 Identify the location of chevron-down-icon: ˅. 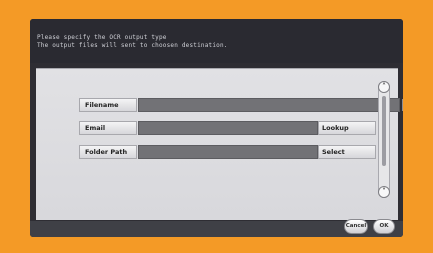
(384, 191).